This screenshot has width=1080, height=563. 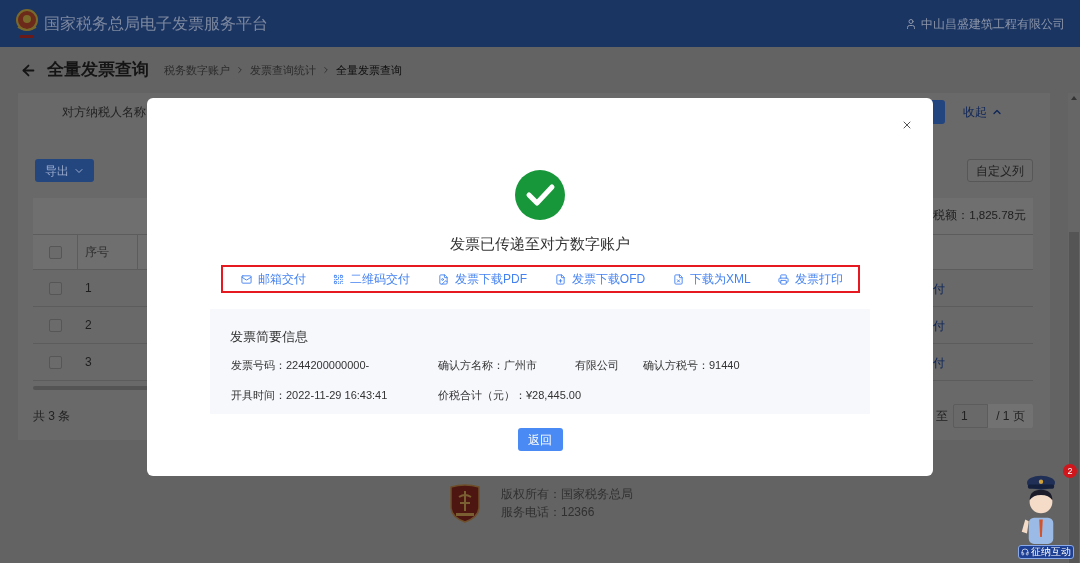 I want to click on page-count: / 1 页, so click(x=1010, y=416).